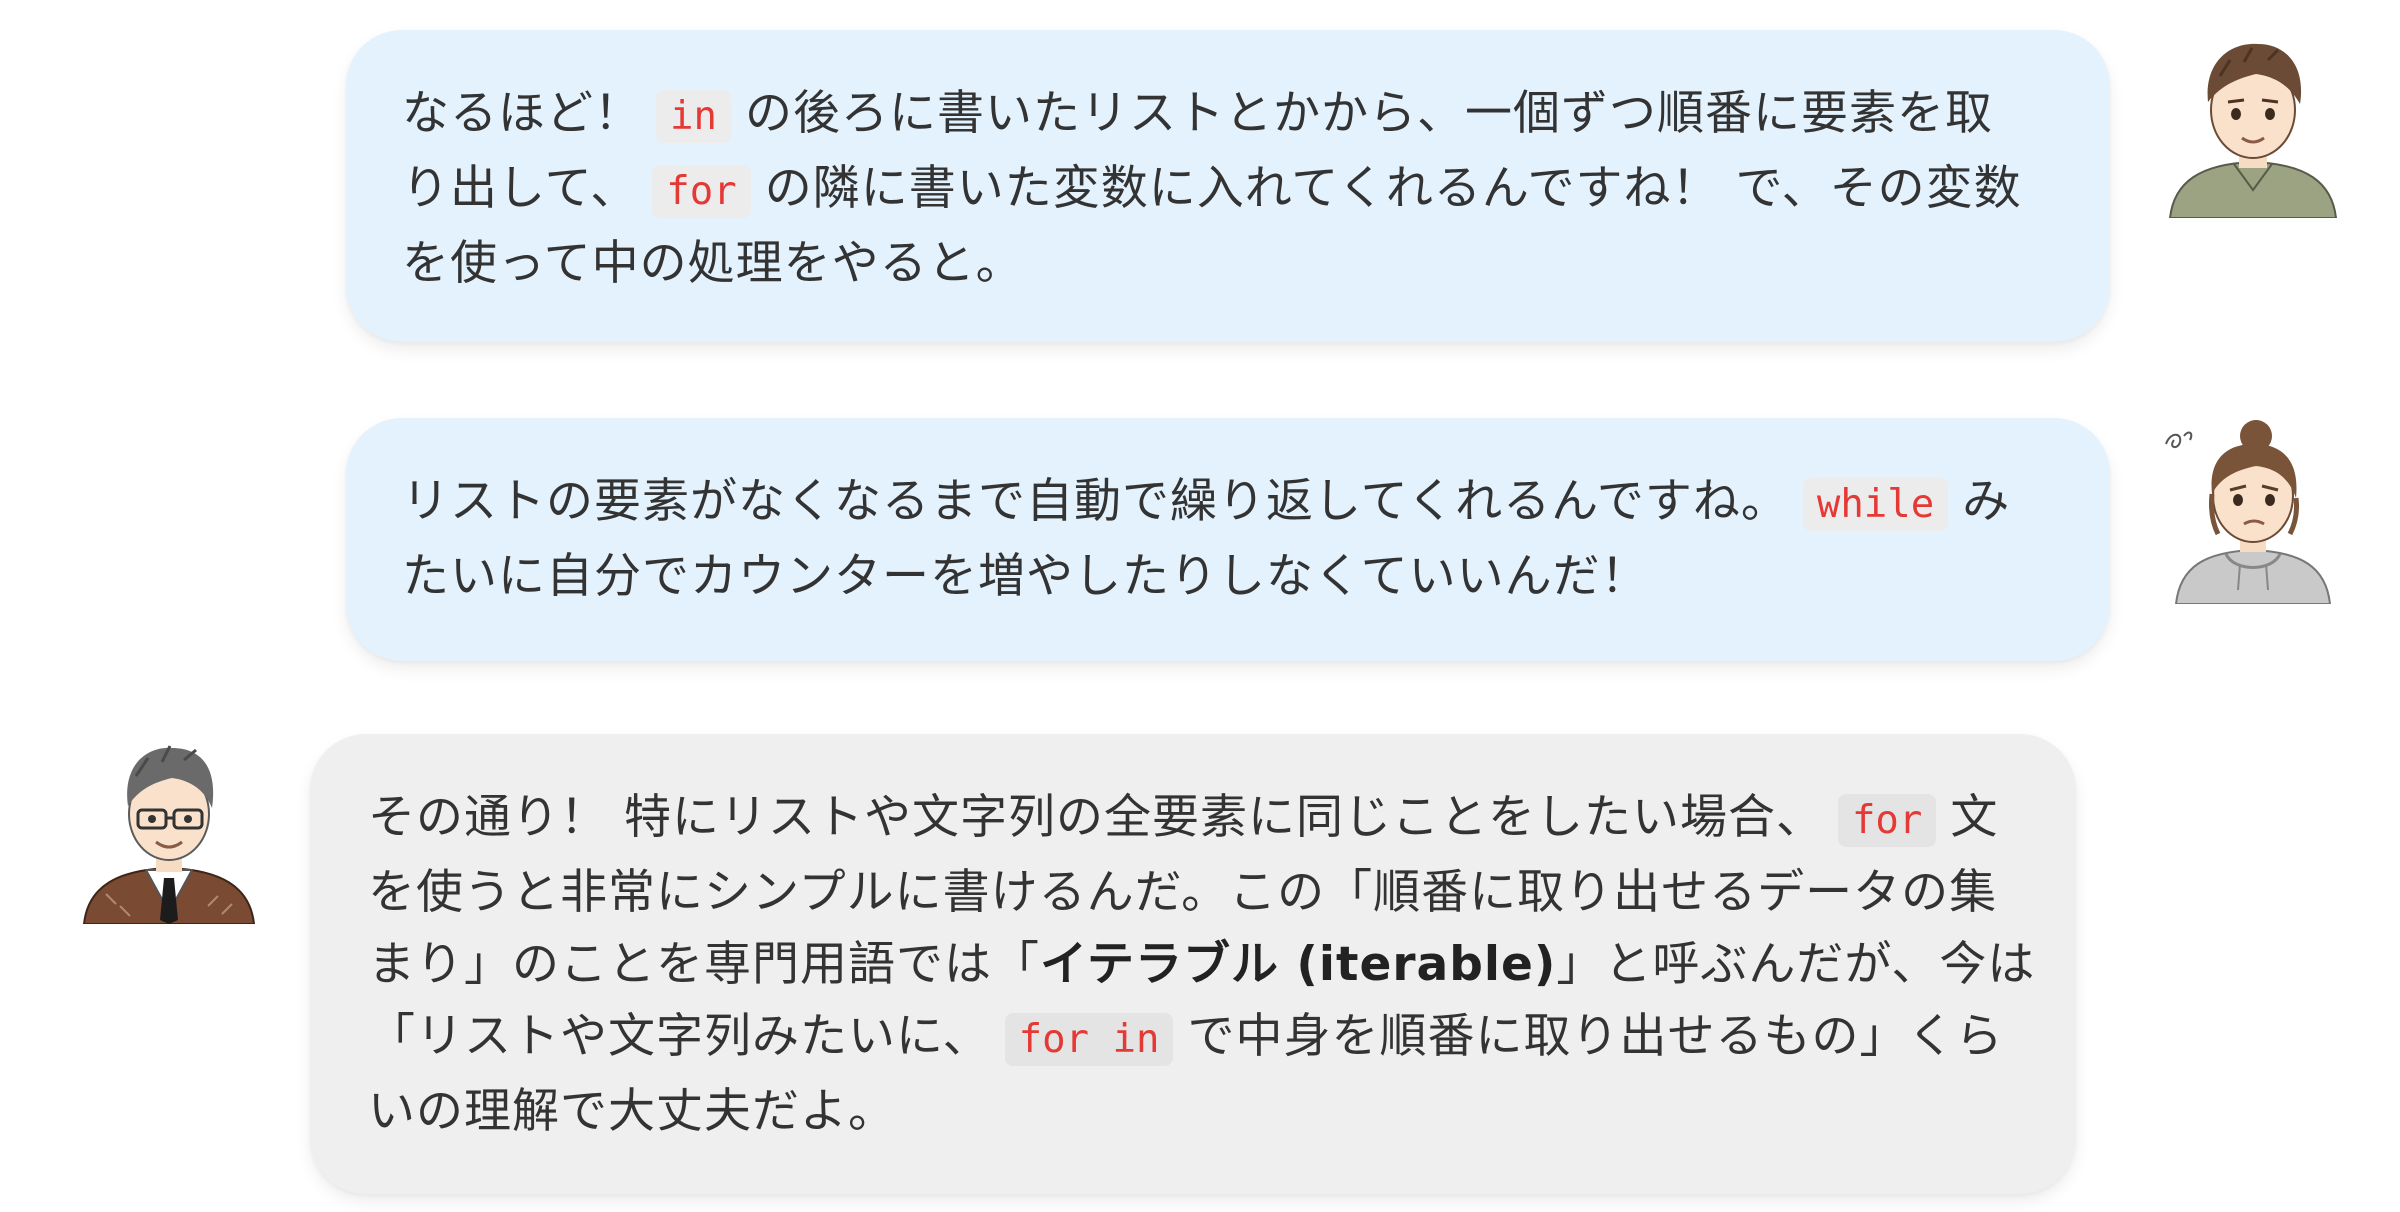  What do you see at coordinates (704, 964) in the screenshot?
I see `text-segment: まり」のことを専門用語では「` at bounding box center [704, 964].